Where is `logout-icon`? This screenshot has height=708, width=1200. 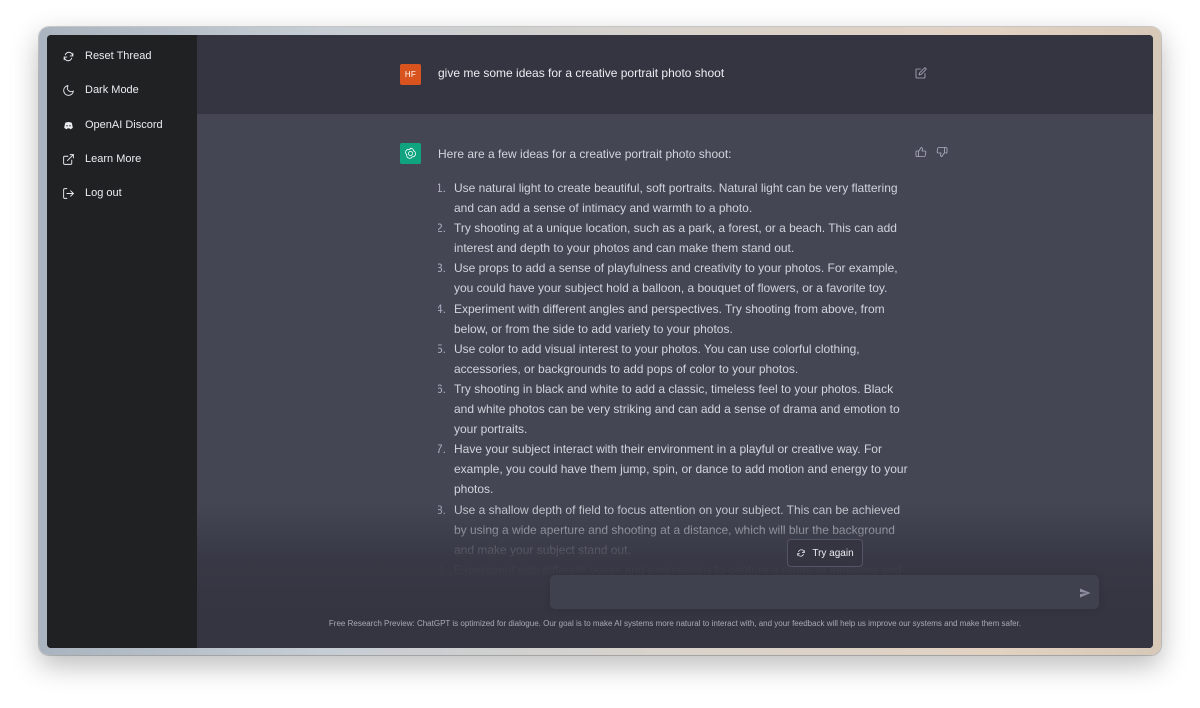
logout-icon is located at coordinates (68, 193).